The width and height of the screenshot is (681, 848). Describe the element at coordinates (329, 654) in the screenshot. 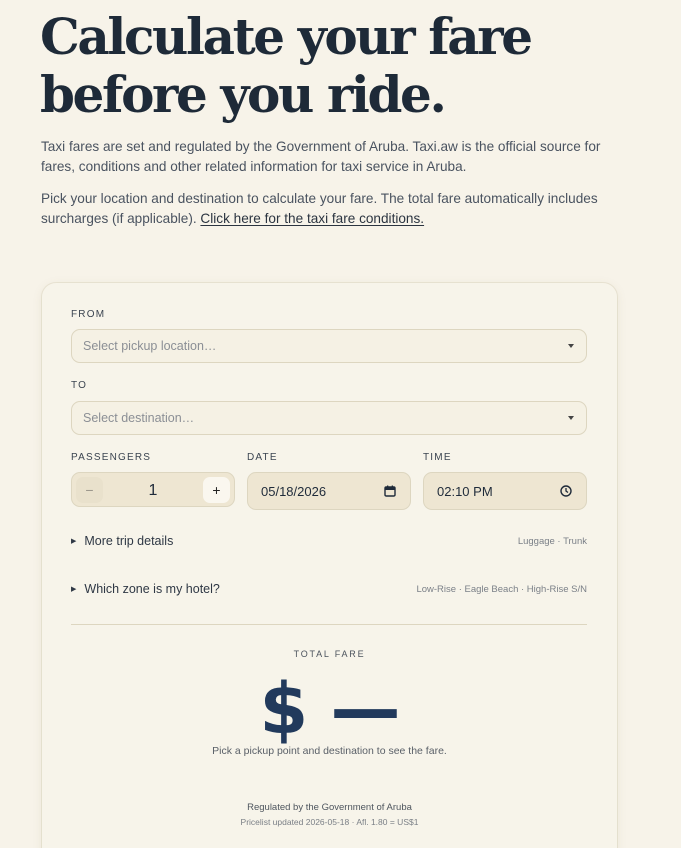

I see `total-fare-label: TOTAL FARE` at that location.